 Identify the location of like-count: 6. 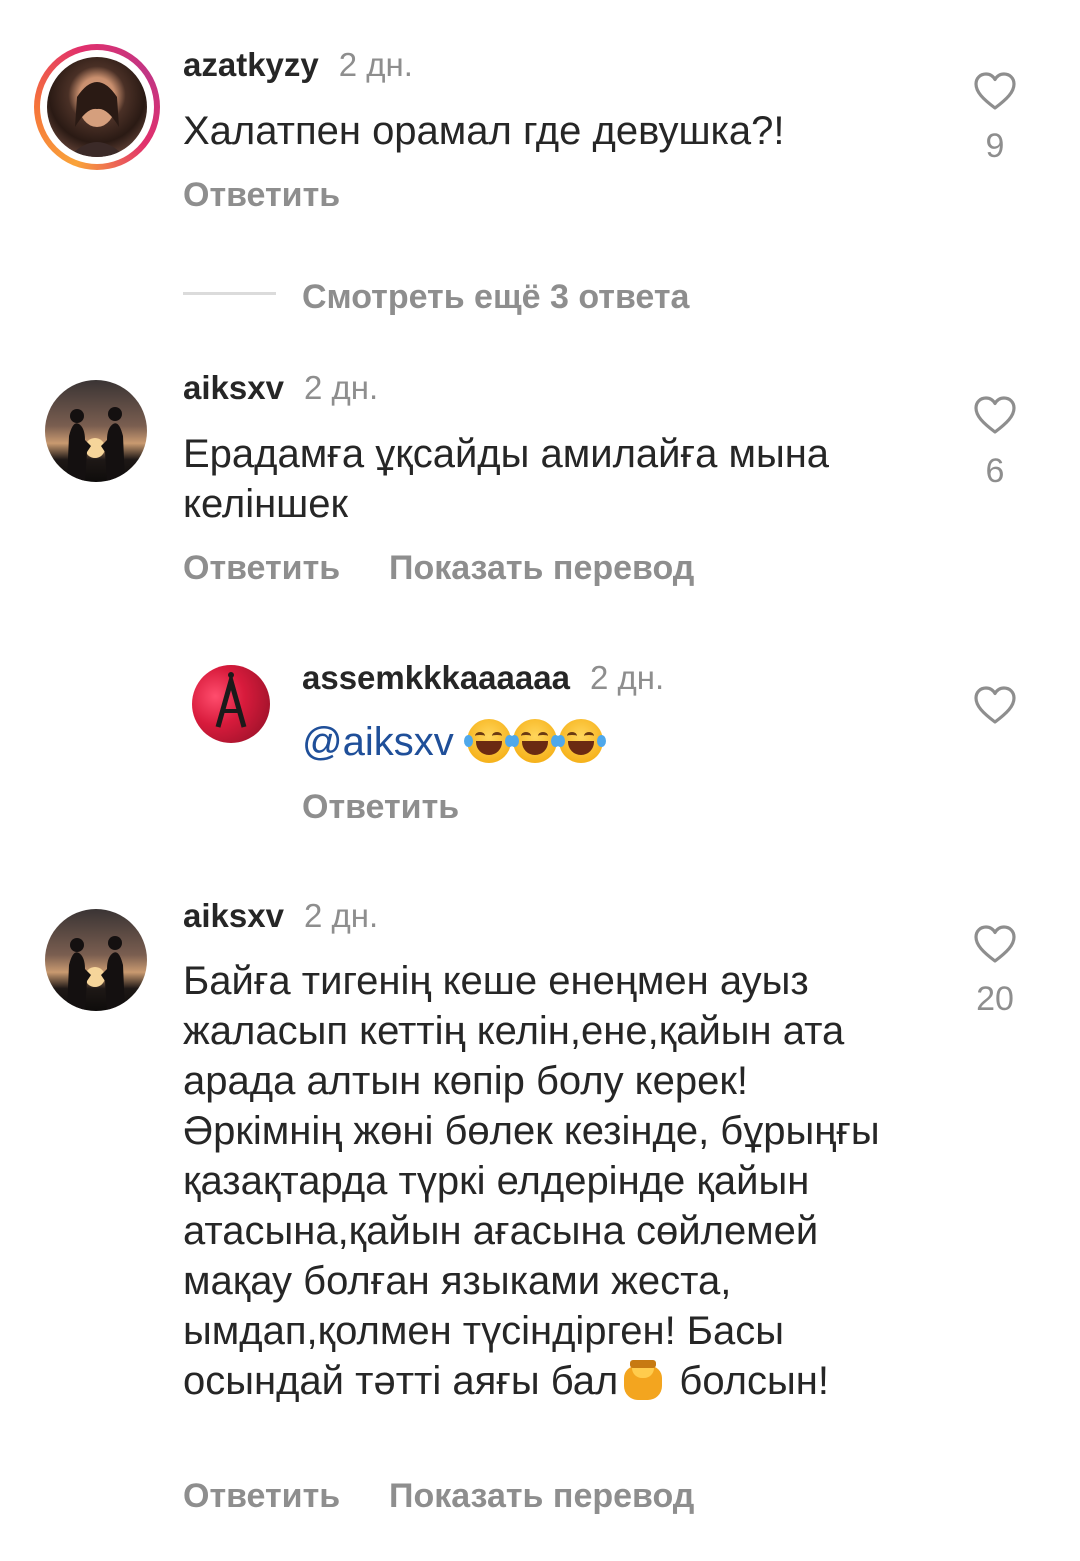
(995, 471).